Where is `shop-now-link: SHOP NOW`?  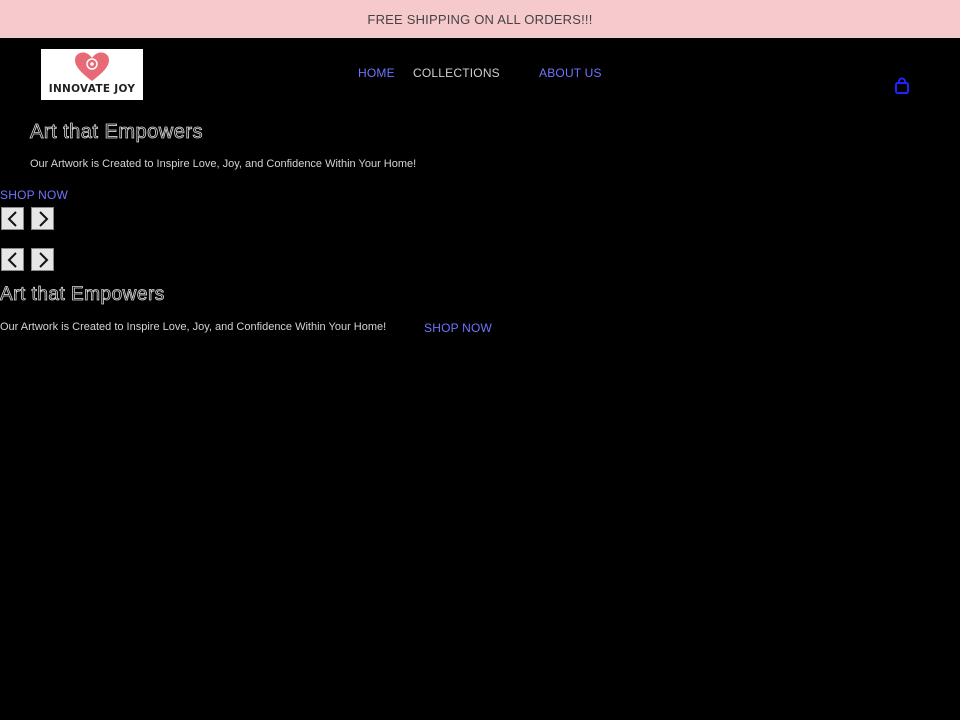
shop-now-link: SHOP NOW is located at coordinates (34, 195).